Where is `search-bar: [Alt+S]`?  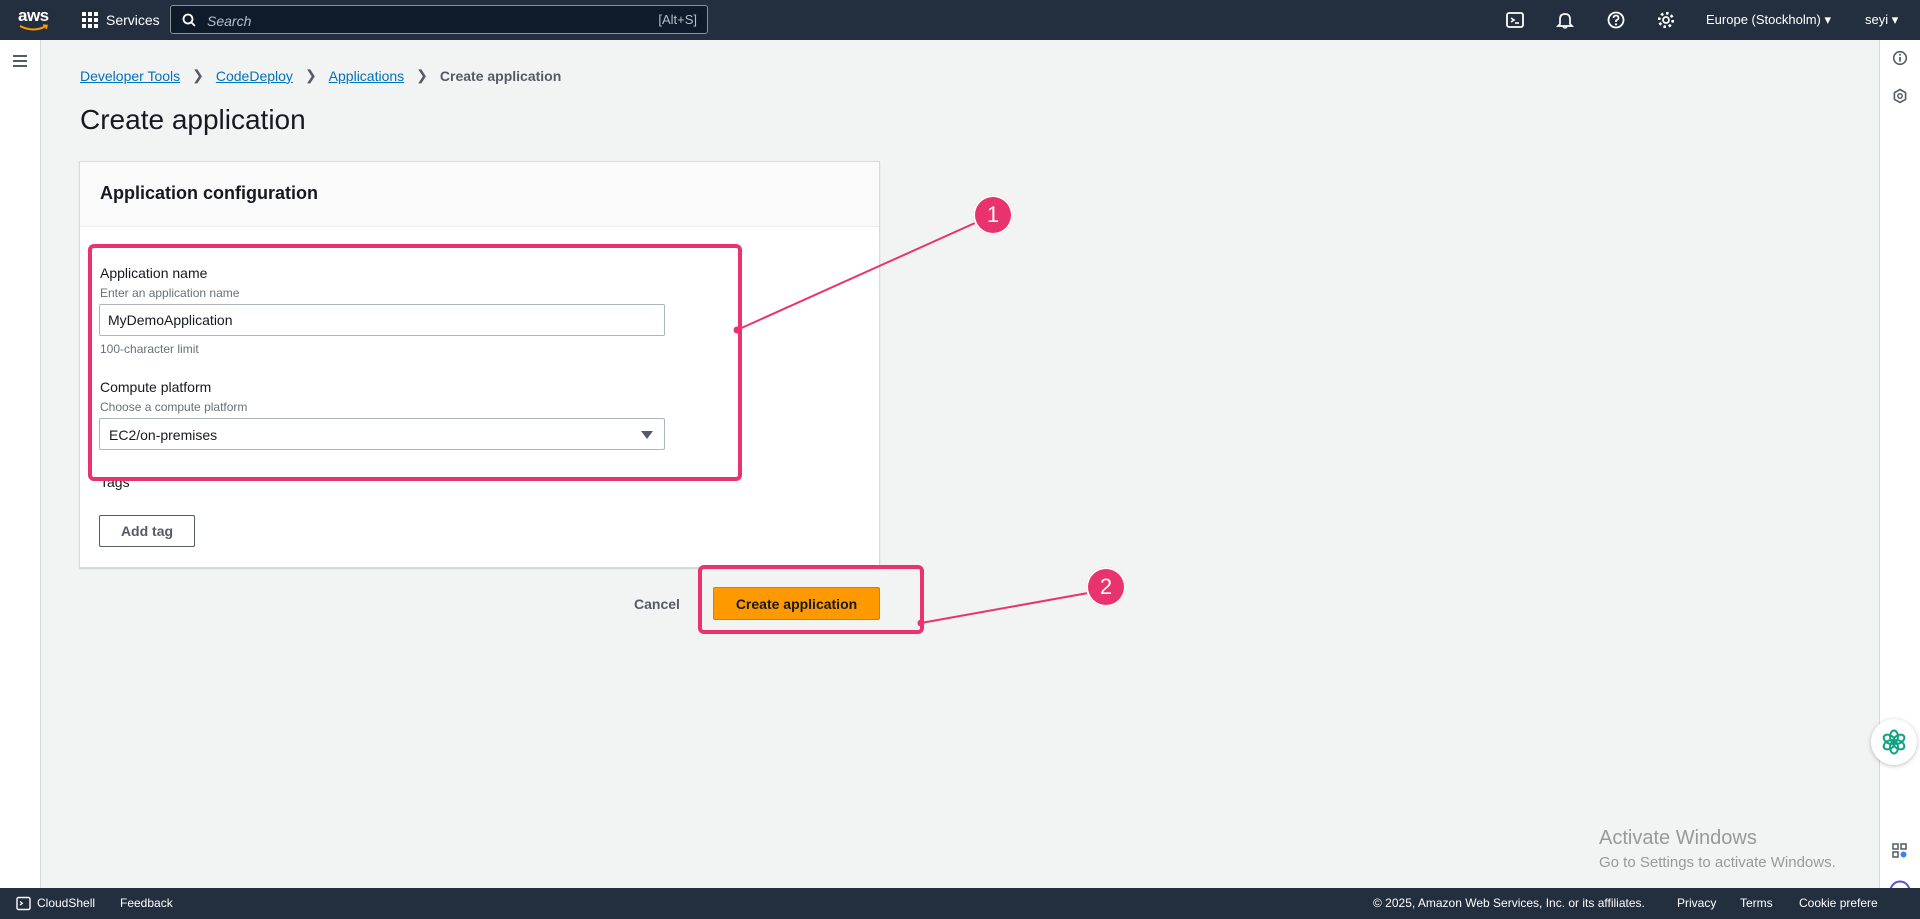
search-bar: [Alt+S] is located at coordinates (439, 19).